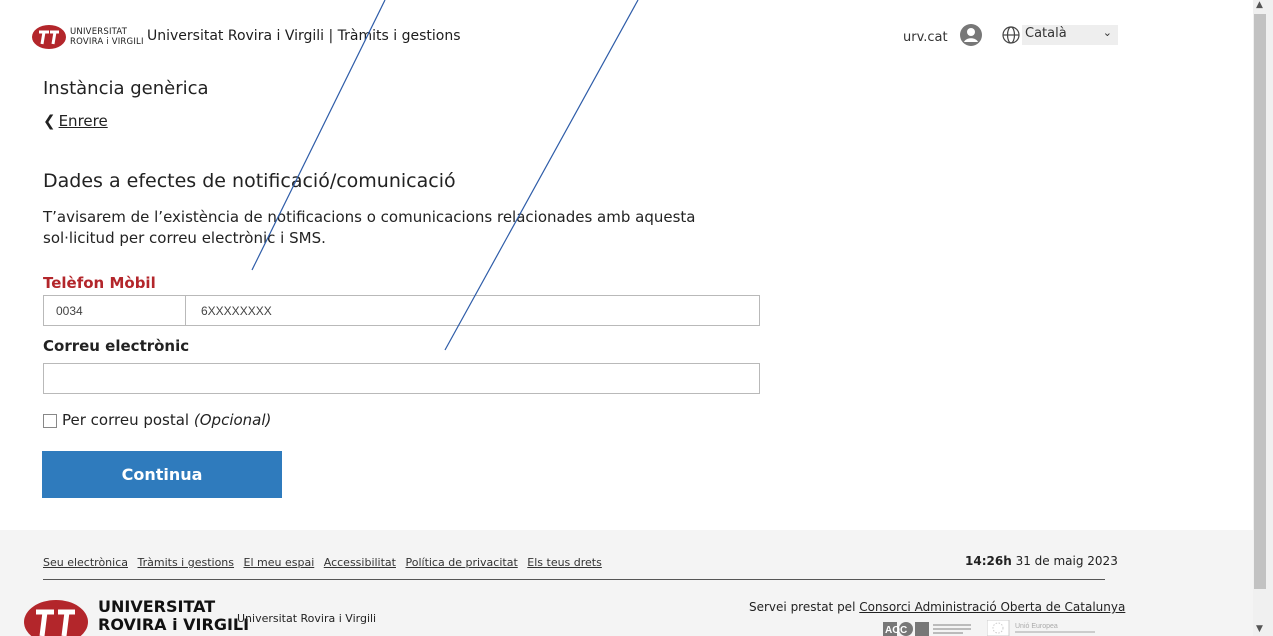 This screenshot has width=1273, height=636. I want to click on footer-link-drets: Els teus drets, so click(564, 562).